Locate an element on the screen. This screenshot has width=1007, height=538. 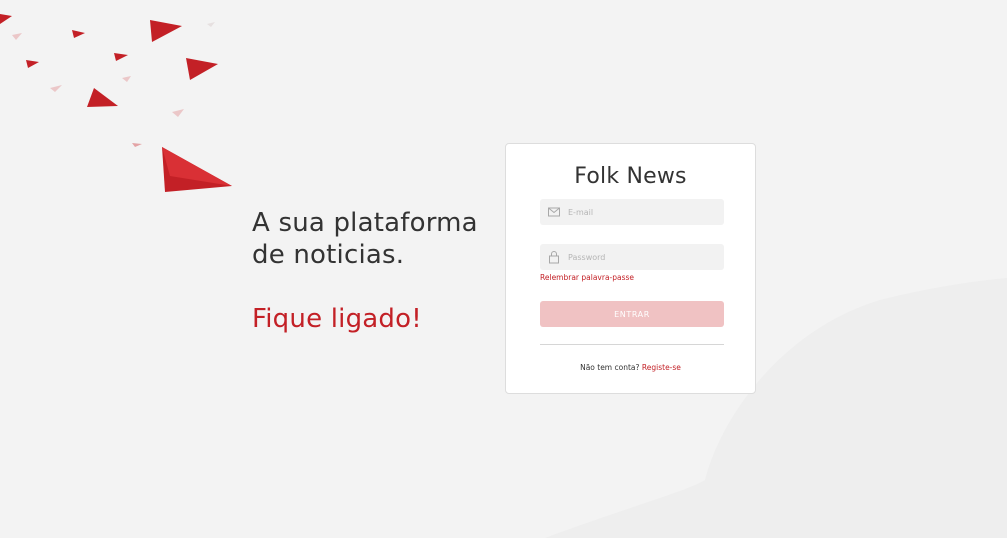
email-field is located at coordinates (632, 212).